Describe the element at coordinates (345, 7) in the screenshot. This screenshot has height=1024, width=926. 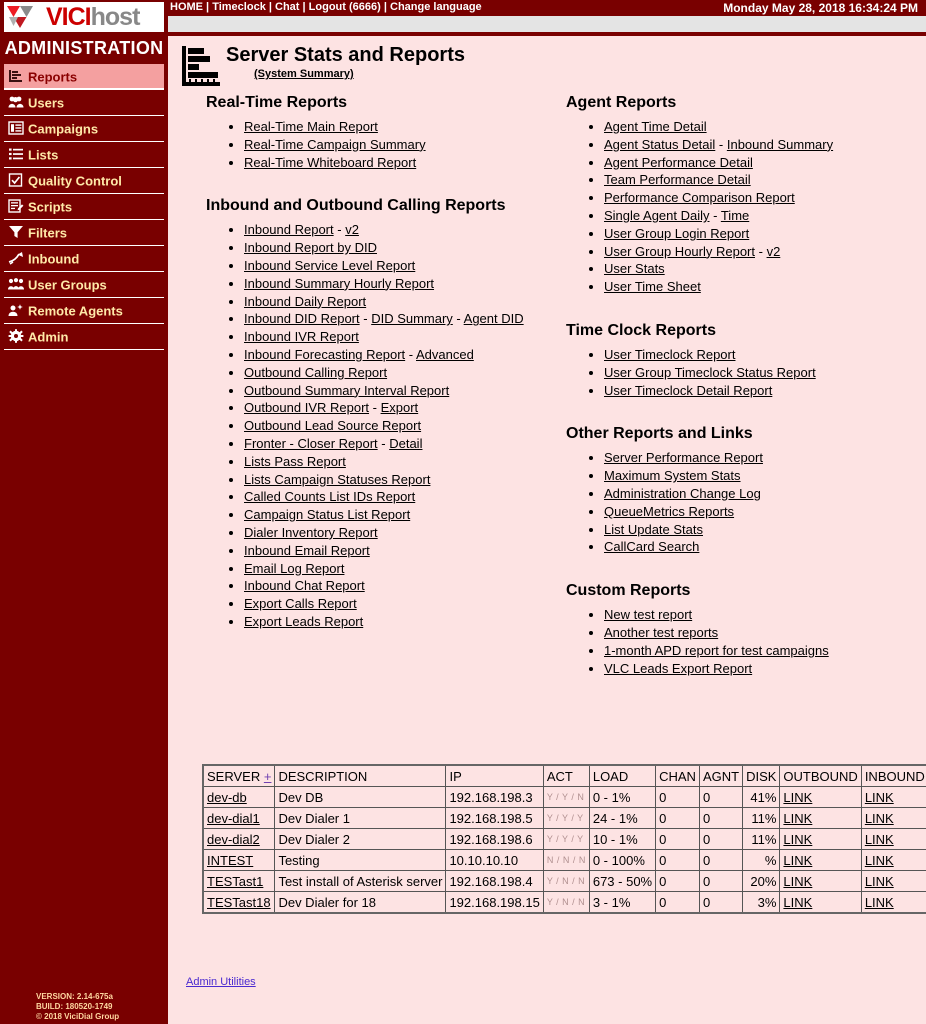
I see `topnav-item-logout-6666: Logout (6666)` at that location.